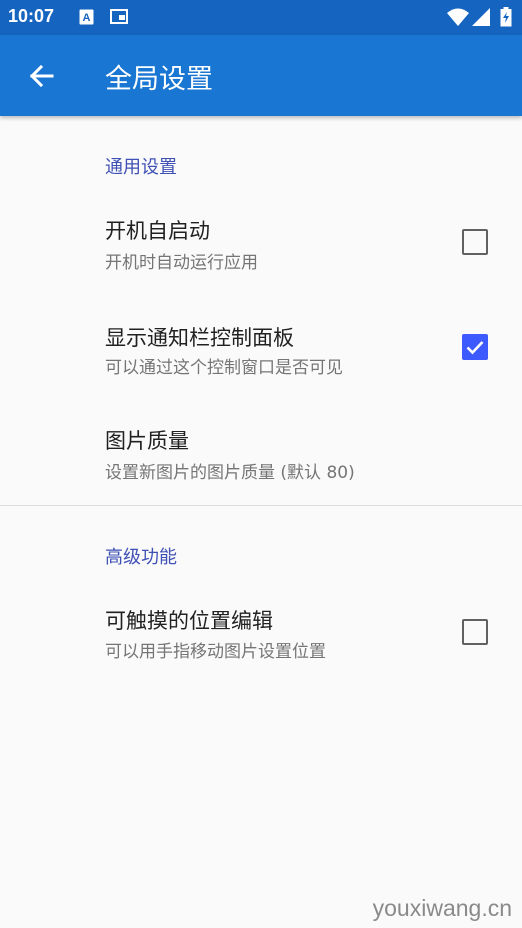 The height and width of the screenshot is (928, 522). What do you see at coordinates (261, 17) in the screenshot?
I see `status-bar: 10:07 A` at bounding box center [261, 17].